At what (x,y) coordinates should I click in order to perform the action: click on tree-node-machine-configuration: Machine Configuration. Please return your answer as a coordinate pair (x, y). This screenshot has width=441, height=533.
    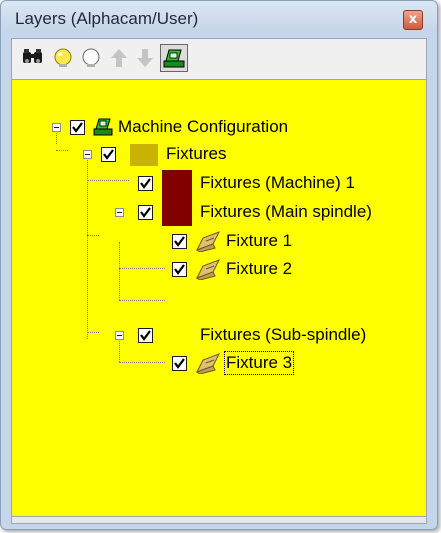
    Looking at the image, I should click on (212, 127).